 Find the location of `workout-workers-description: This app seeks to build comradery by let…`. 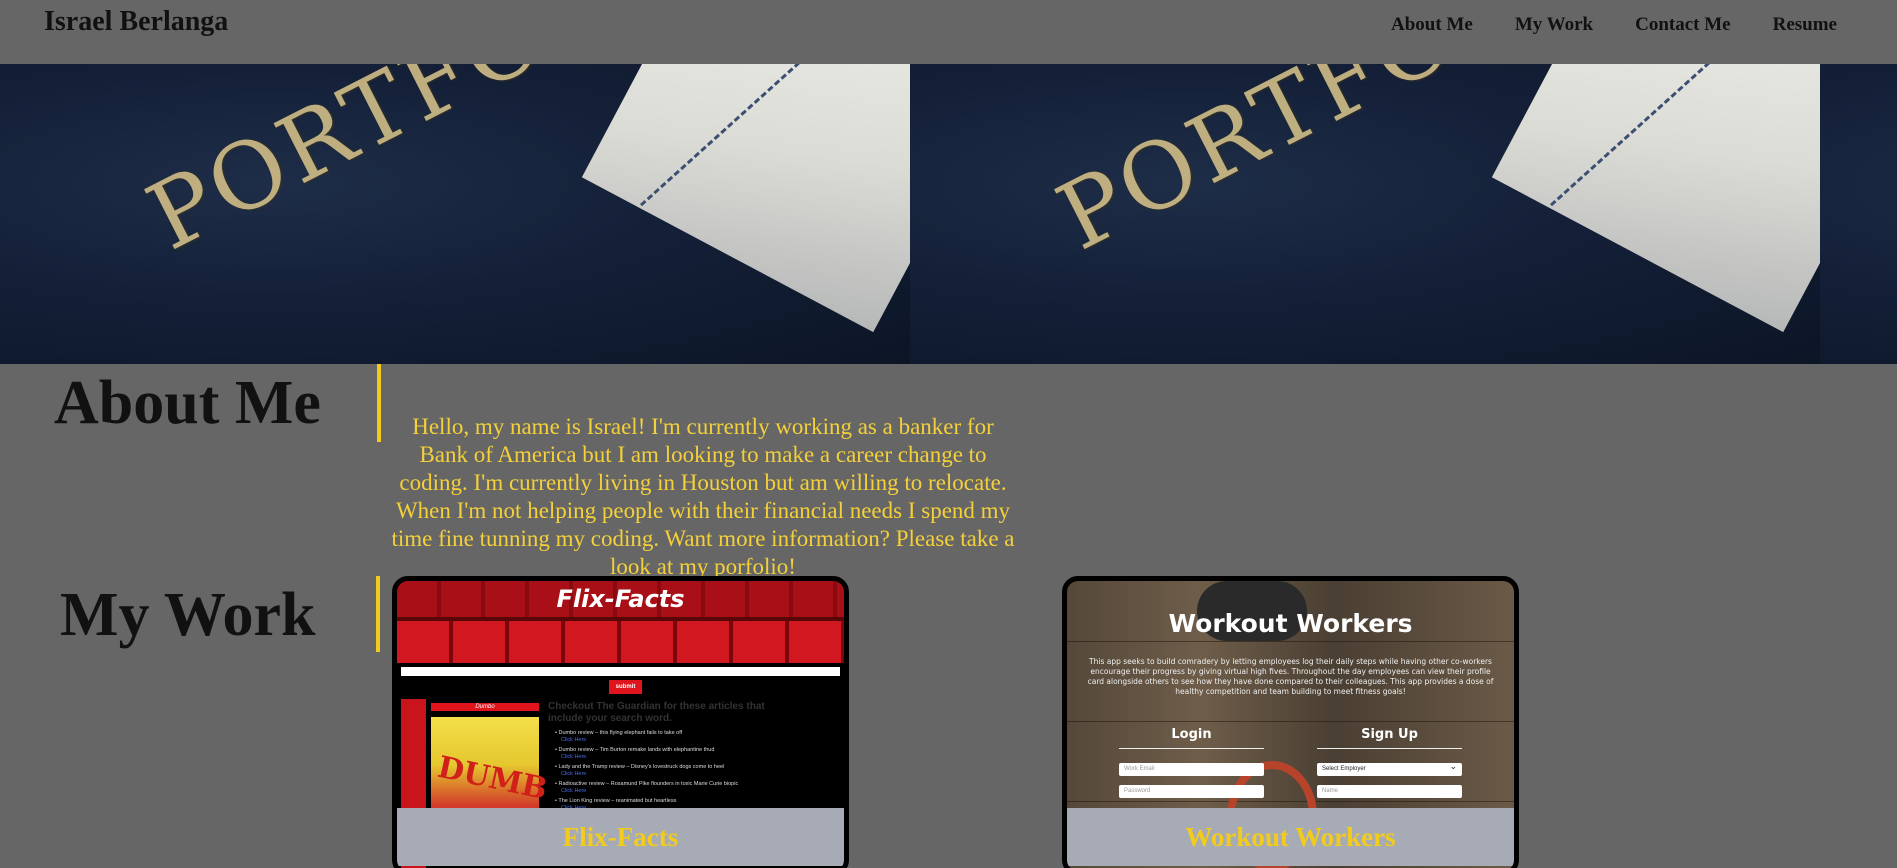

workout-workers-description: This app seeks to build comradery by let… is located at coordinates (1290, 676).